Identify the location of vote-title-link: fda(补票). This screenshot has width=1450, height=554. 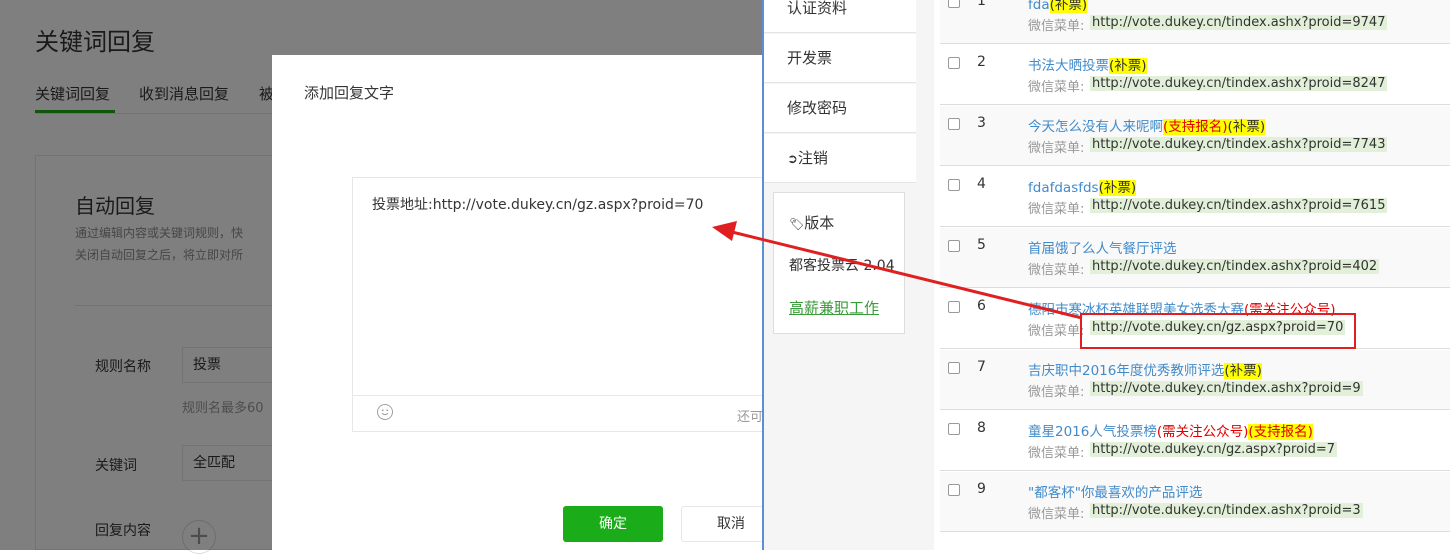
(1058, 6).